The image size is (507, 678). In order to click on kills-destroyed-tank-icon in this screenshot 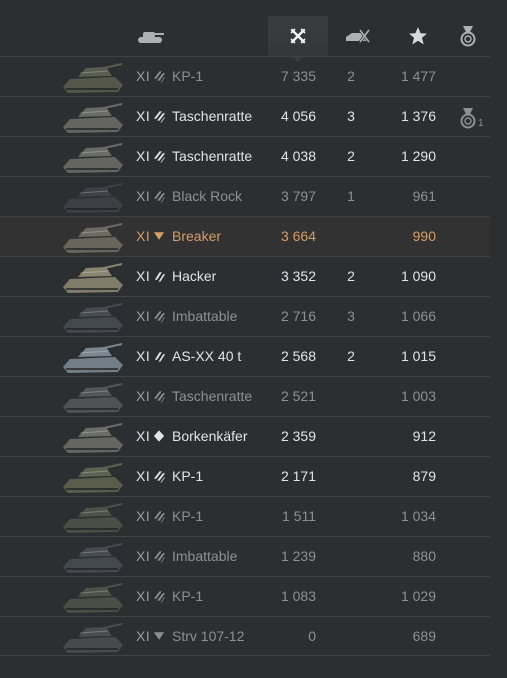, I will do `click(358, 36)`.